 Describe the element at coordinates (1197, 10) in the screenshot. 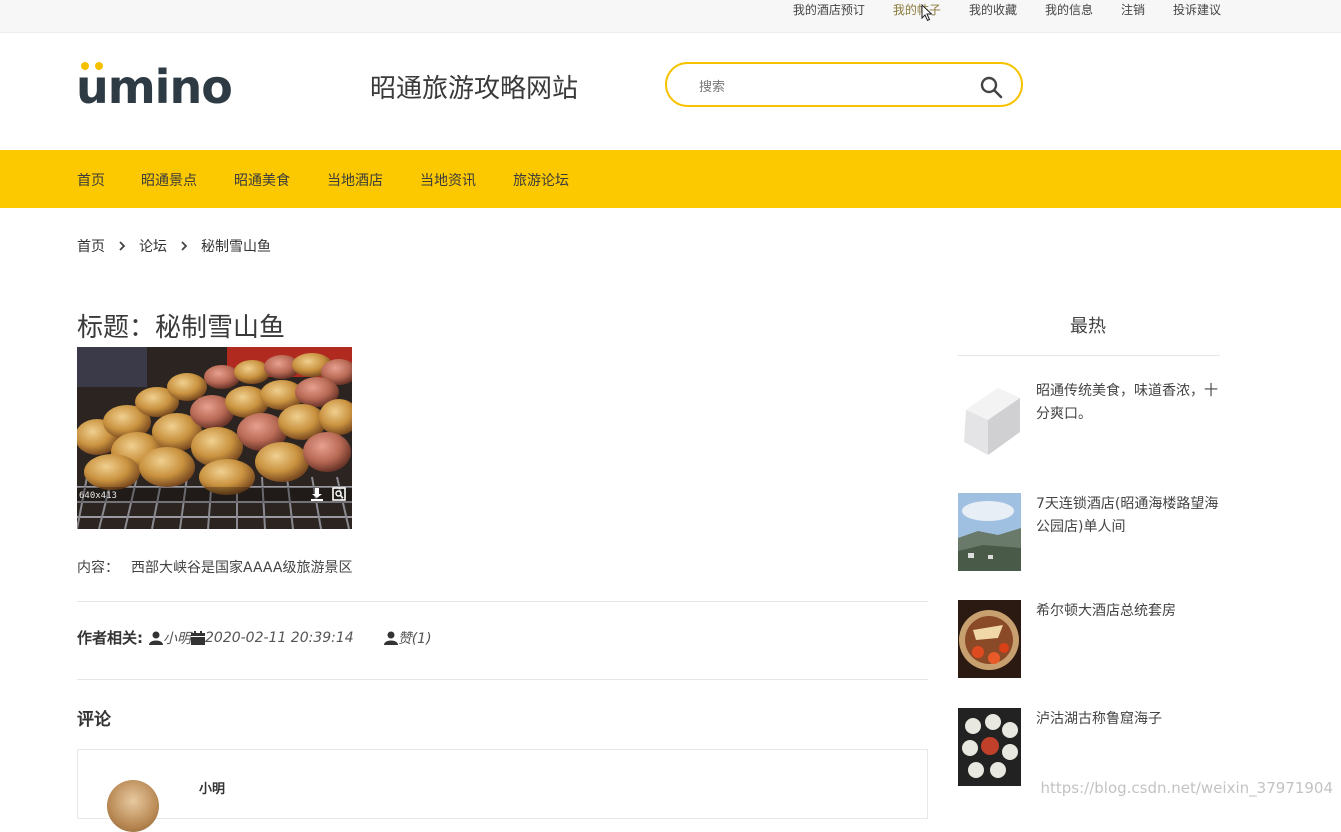

I see `link-complaint: 投诉建议` at that location.